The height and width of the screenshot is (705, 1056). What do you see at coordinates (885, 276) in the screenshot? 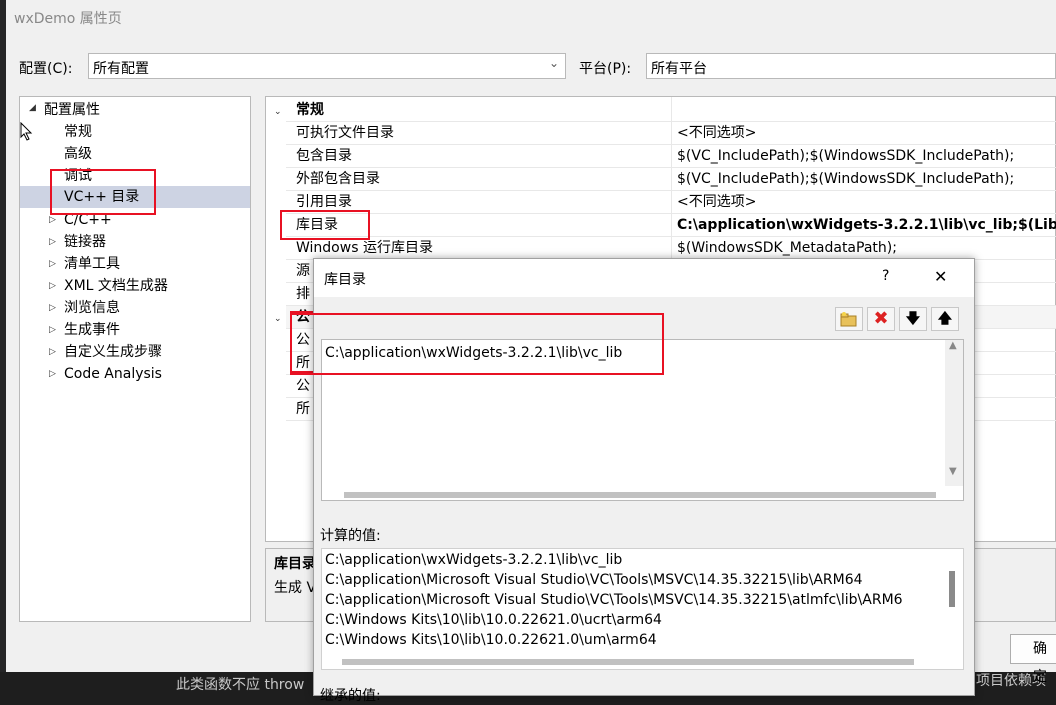
I see `help-button: ?` at bounding box center [885, 276].